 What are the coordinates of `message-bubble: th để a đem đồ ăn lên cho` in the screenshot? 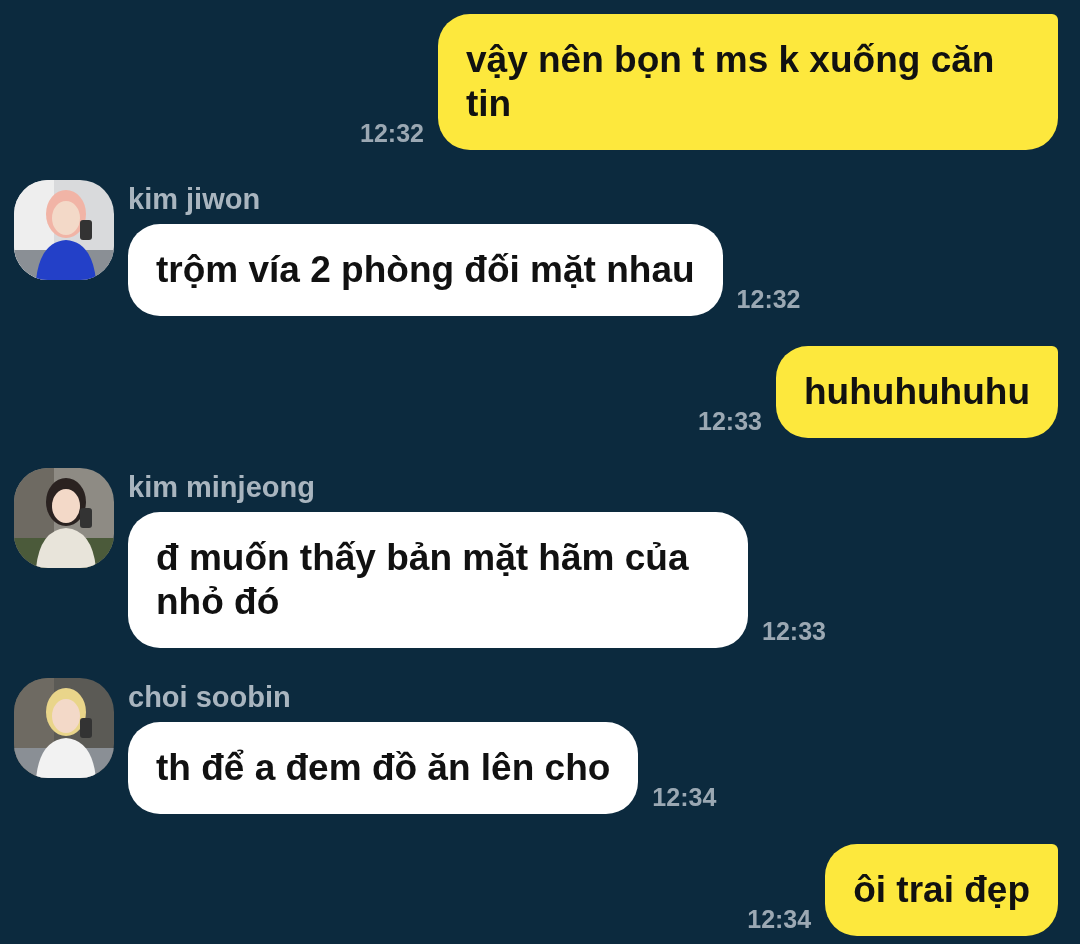 It's located at (383, 768).